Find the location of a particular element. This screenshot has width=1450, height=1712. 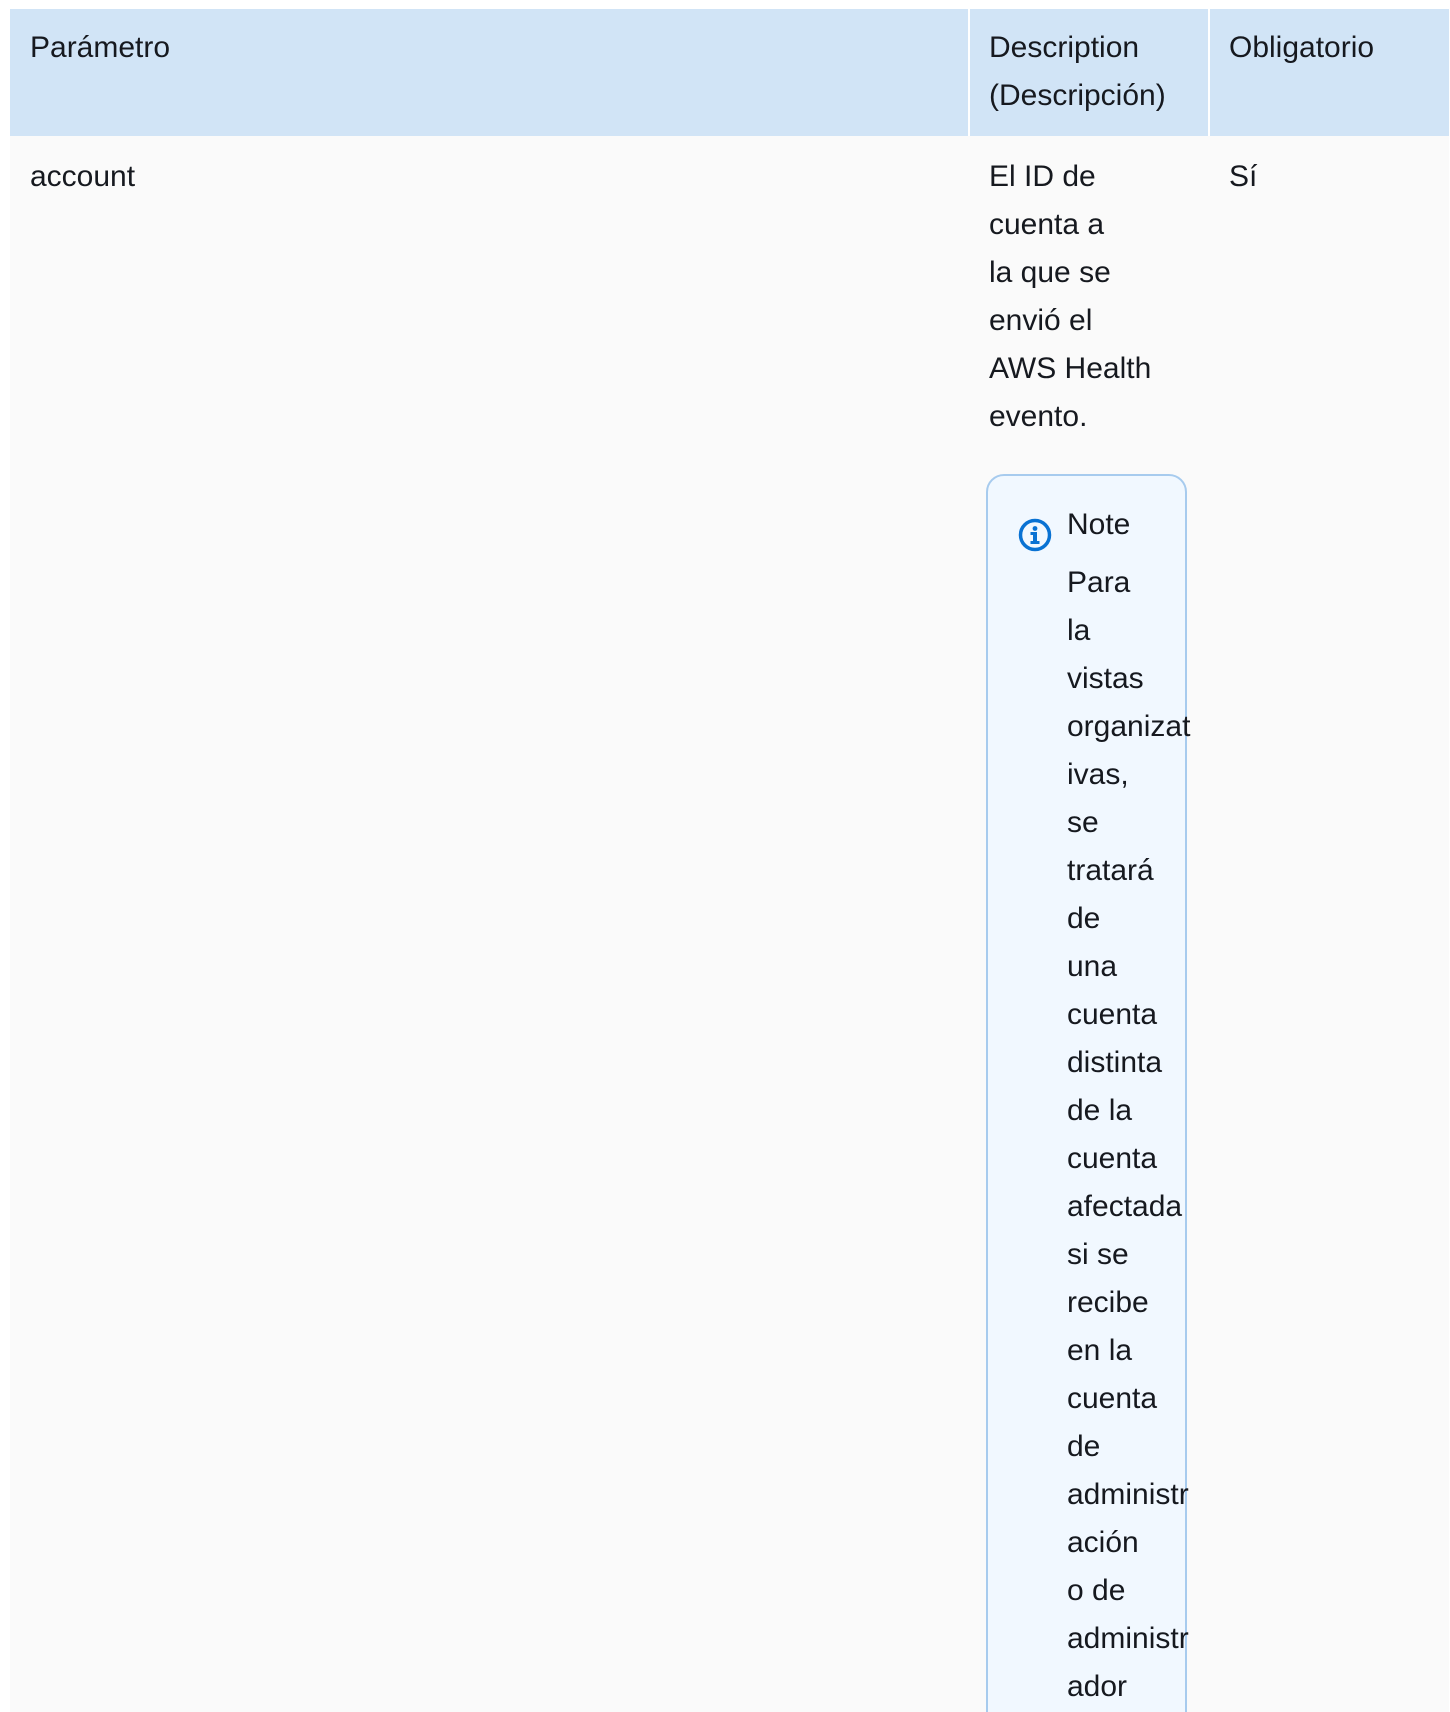

cell-required: Sí is located at coordinates (1243, 176).